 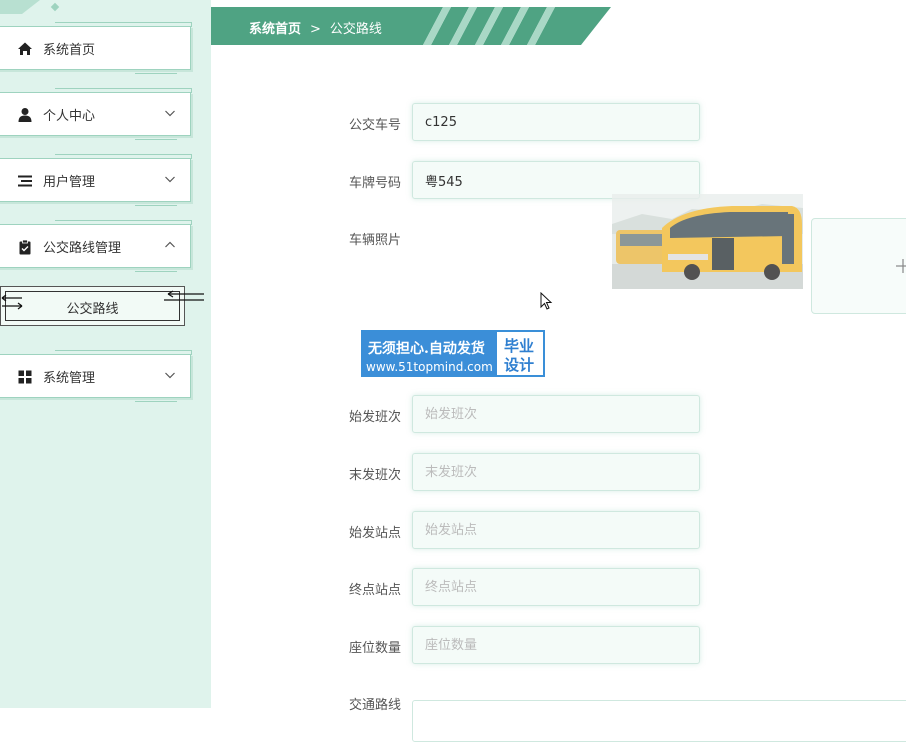 What do you see at coordinates (25, 377) in the screenshot?
I see `grid-icon` at bounding box center [25, 377].